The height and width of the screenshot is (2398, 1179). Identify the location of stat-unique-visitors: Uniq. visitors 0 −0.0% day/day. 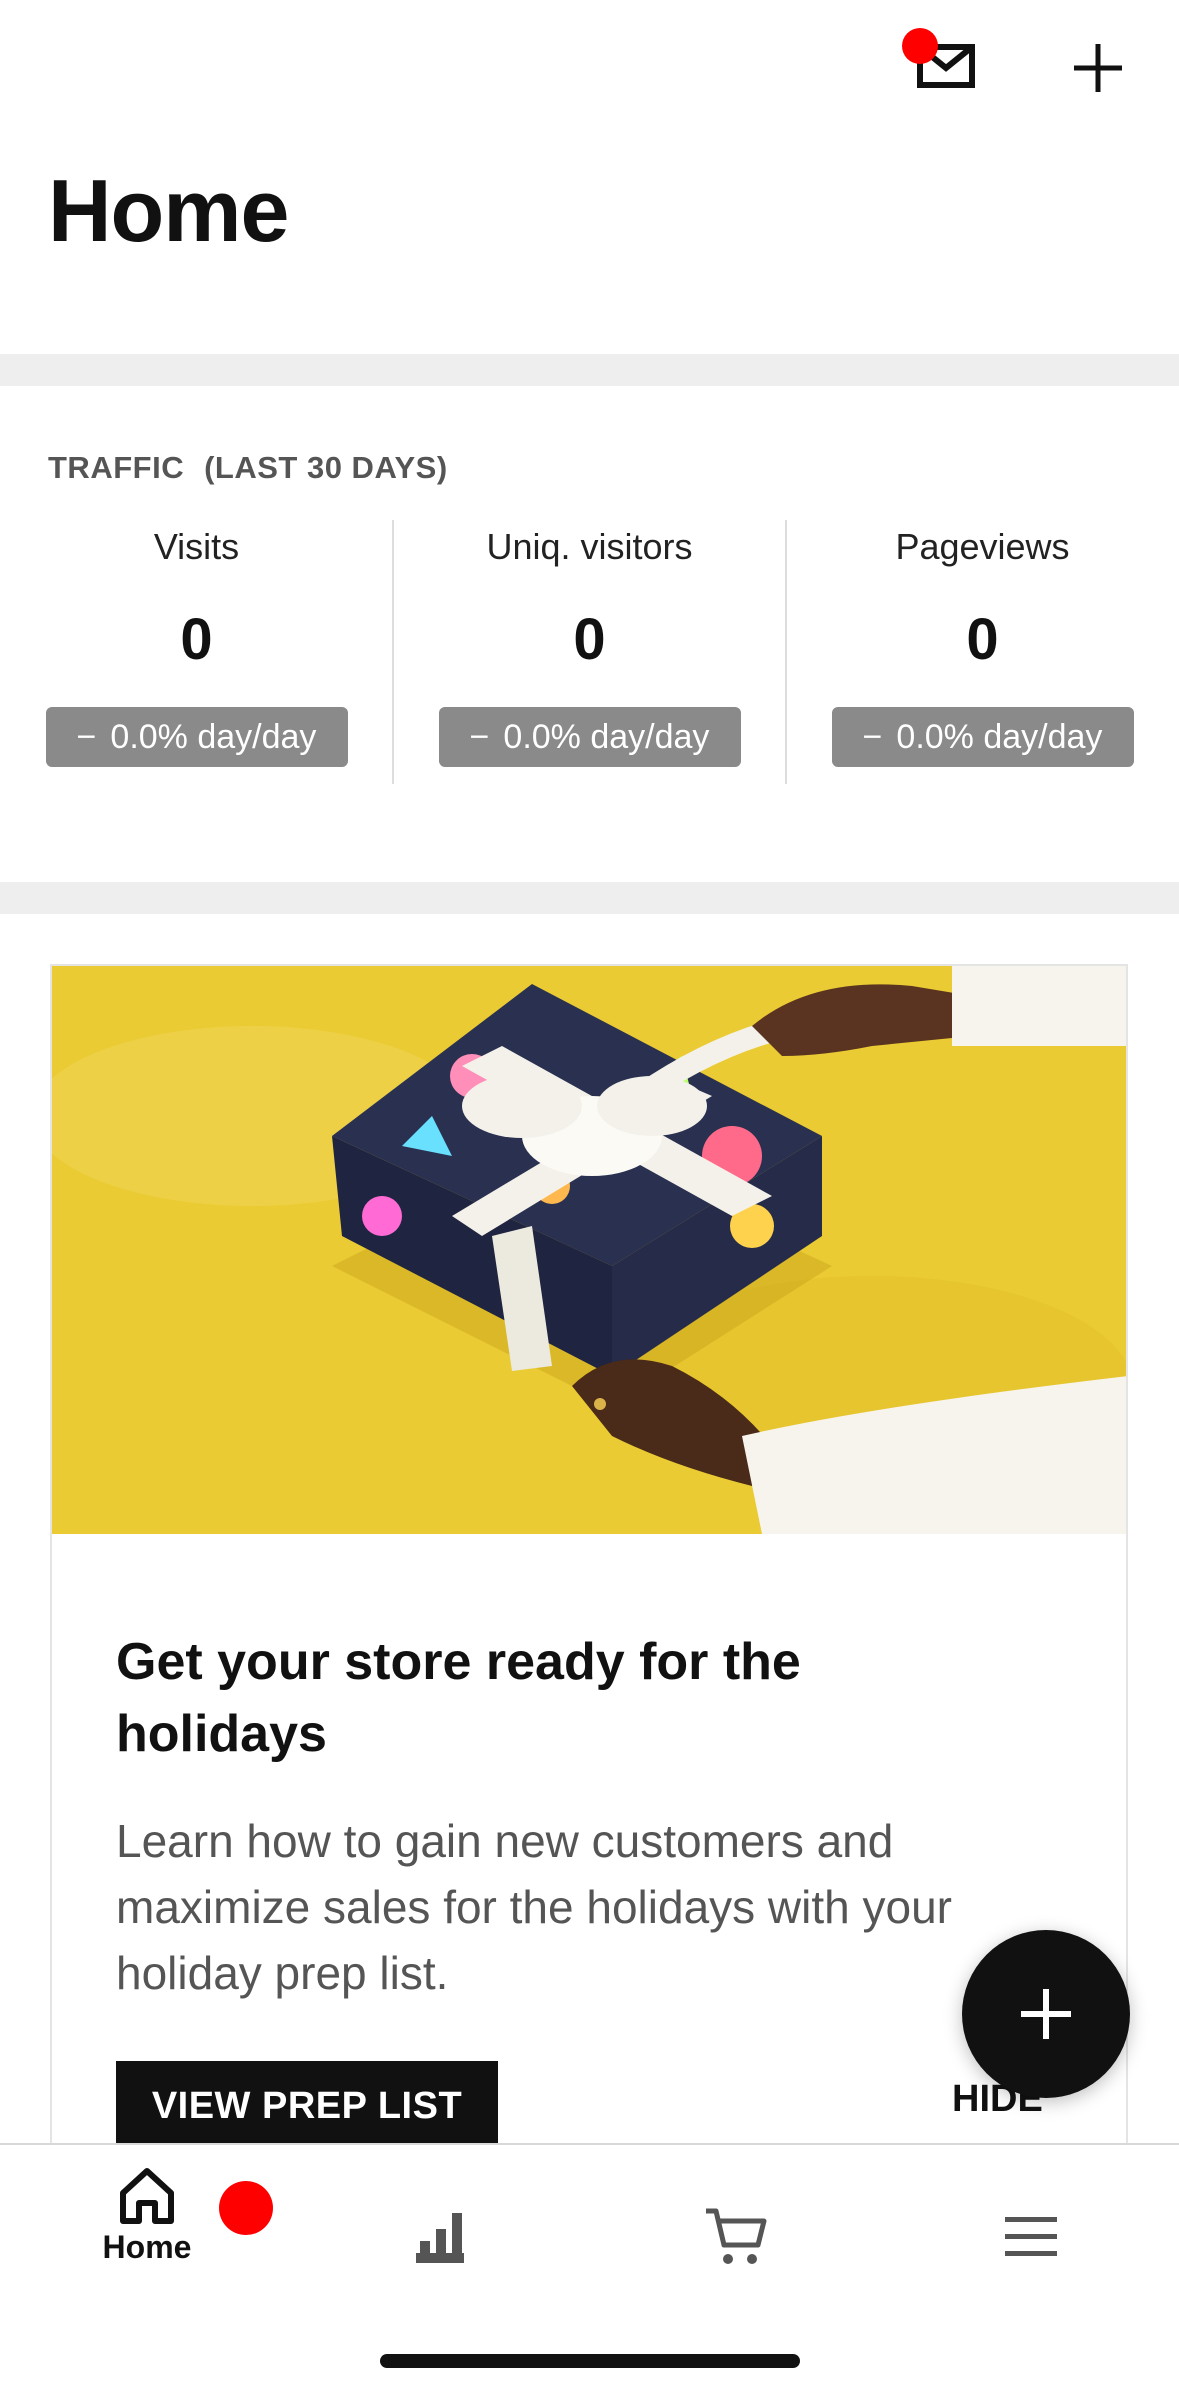
(589, 652).